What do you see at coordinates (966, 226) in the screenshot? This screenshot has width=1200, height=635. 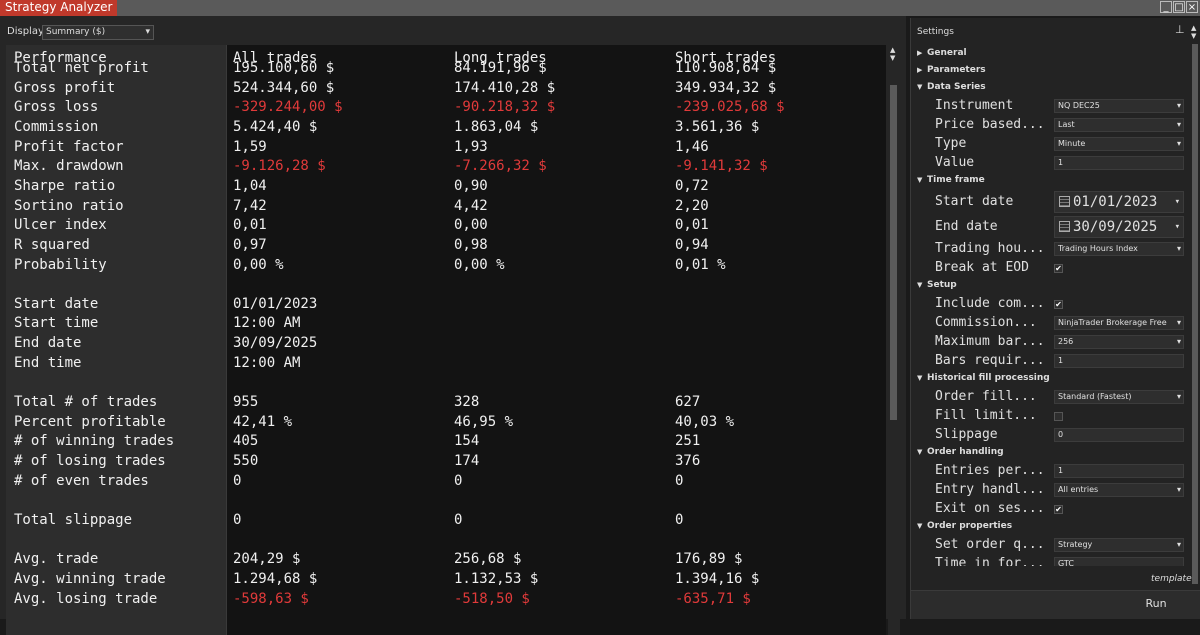 I see `prop-end-date-label: End date` at bounding box center [966, 226].